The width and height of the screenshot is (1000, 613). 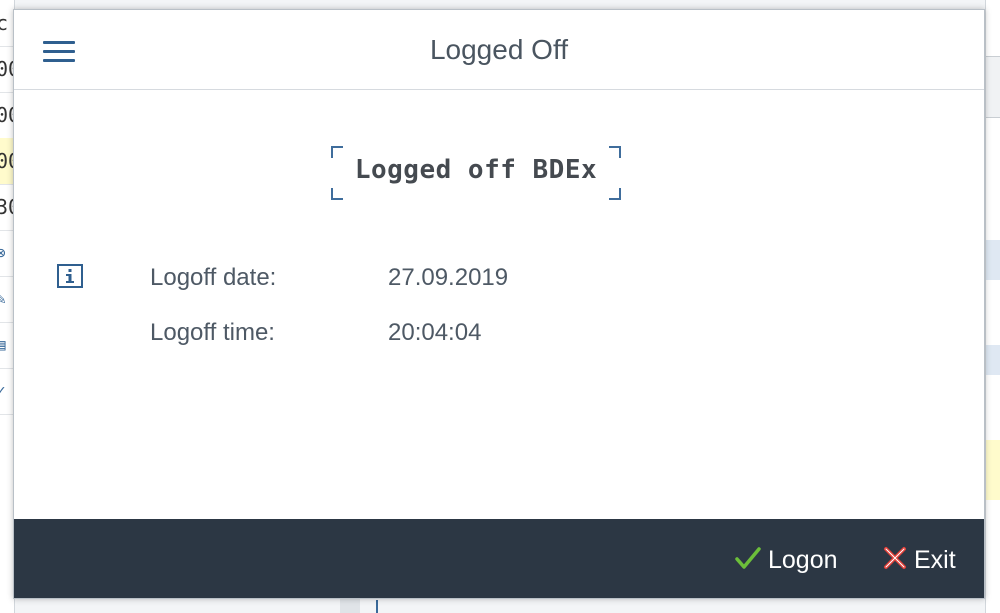 I want to click on heading-frame: Logged off BDEx, so click(x=476, y=173).